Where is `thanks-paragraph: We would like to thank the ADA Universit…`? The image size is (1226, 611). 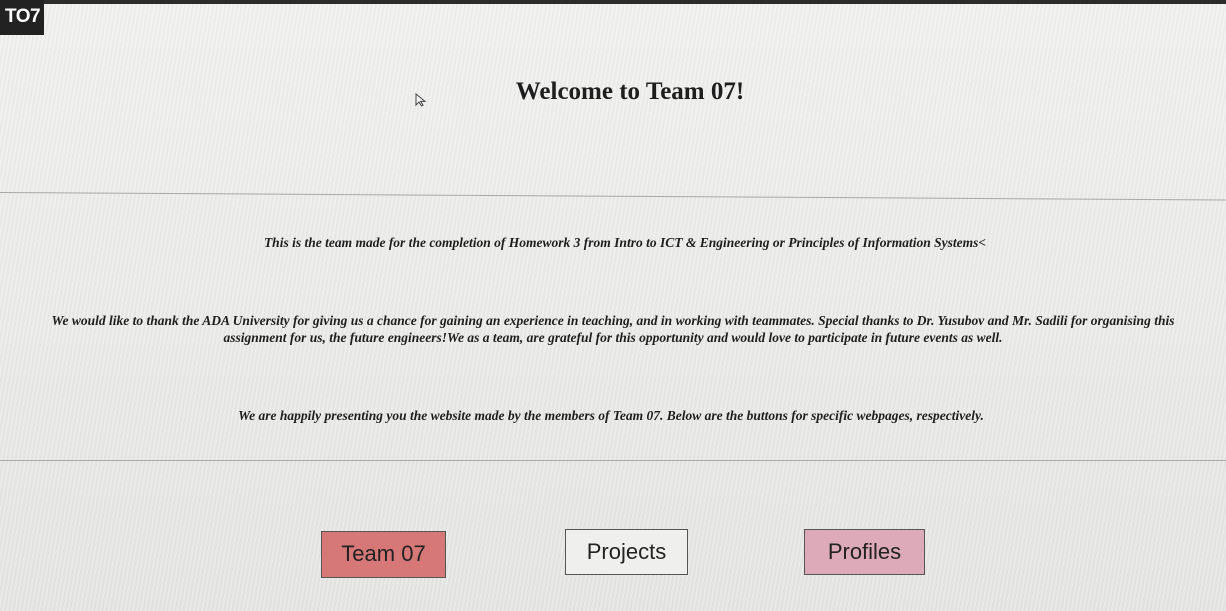 thanks-paragraph: We would like to thank the ADA Universit… is located at coordinates (613, 329).